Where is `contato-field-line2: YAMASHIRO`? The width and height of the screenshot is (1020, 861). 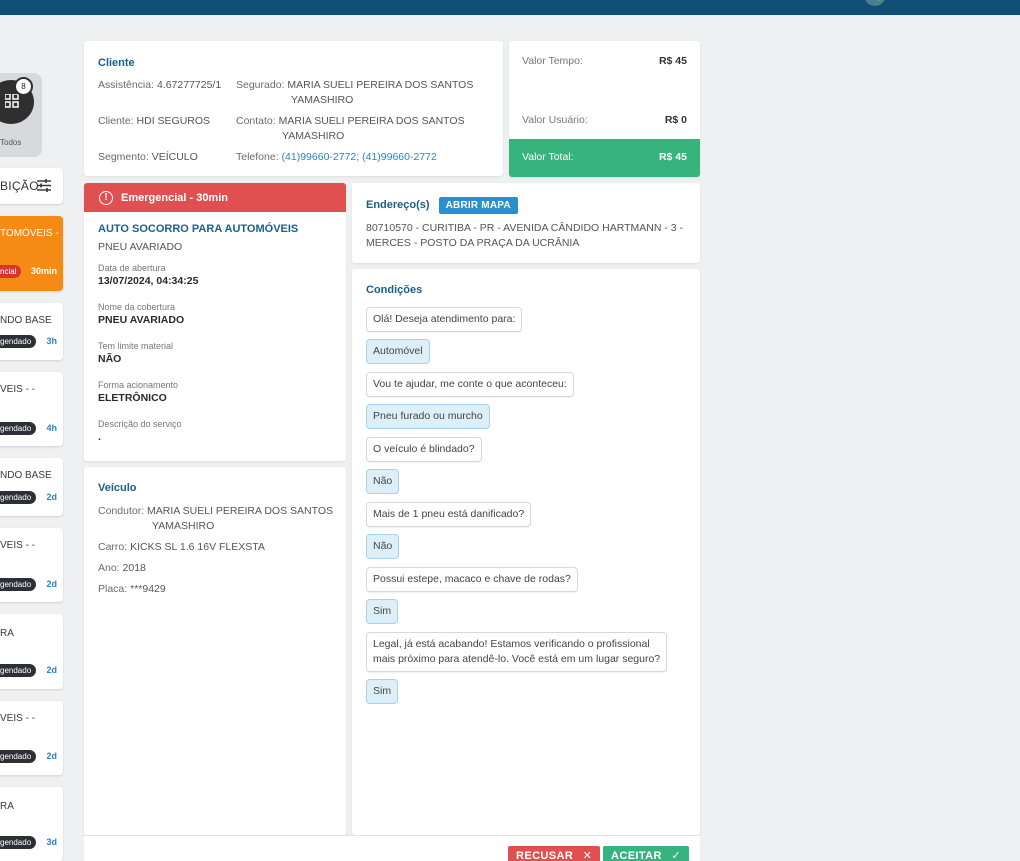
contato-field-line2: YAMASHIRO is located at coordinates (313, 136).